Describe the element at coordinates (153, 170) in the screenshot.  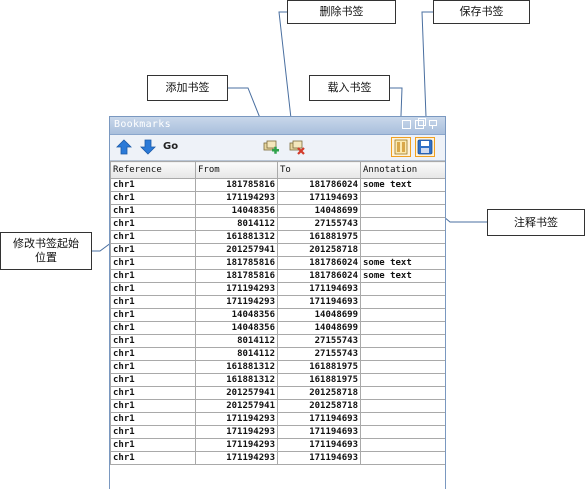
I see `column-header-reference: Reference` at that location.